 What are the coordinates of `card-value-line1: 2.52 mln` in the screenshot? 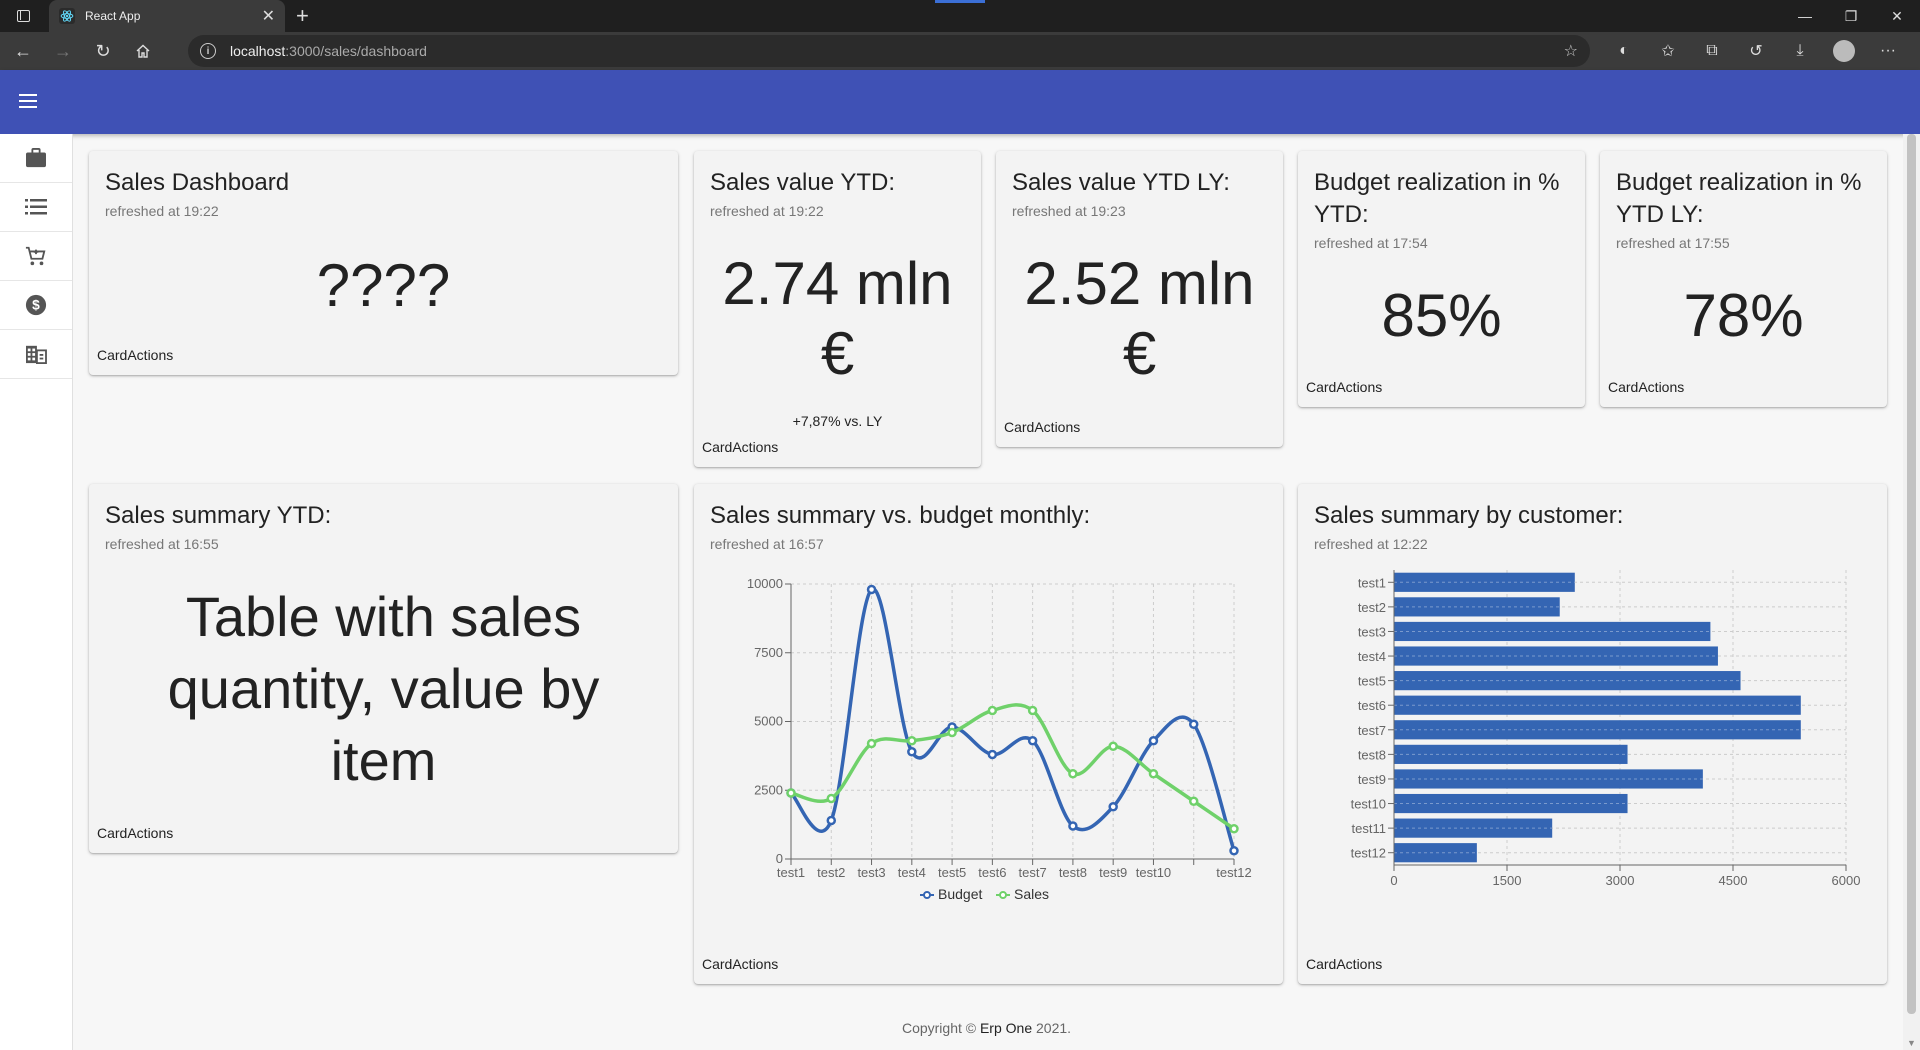 It's located at (1139, 283).